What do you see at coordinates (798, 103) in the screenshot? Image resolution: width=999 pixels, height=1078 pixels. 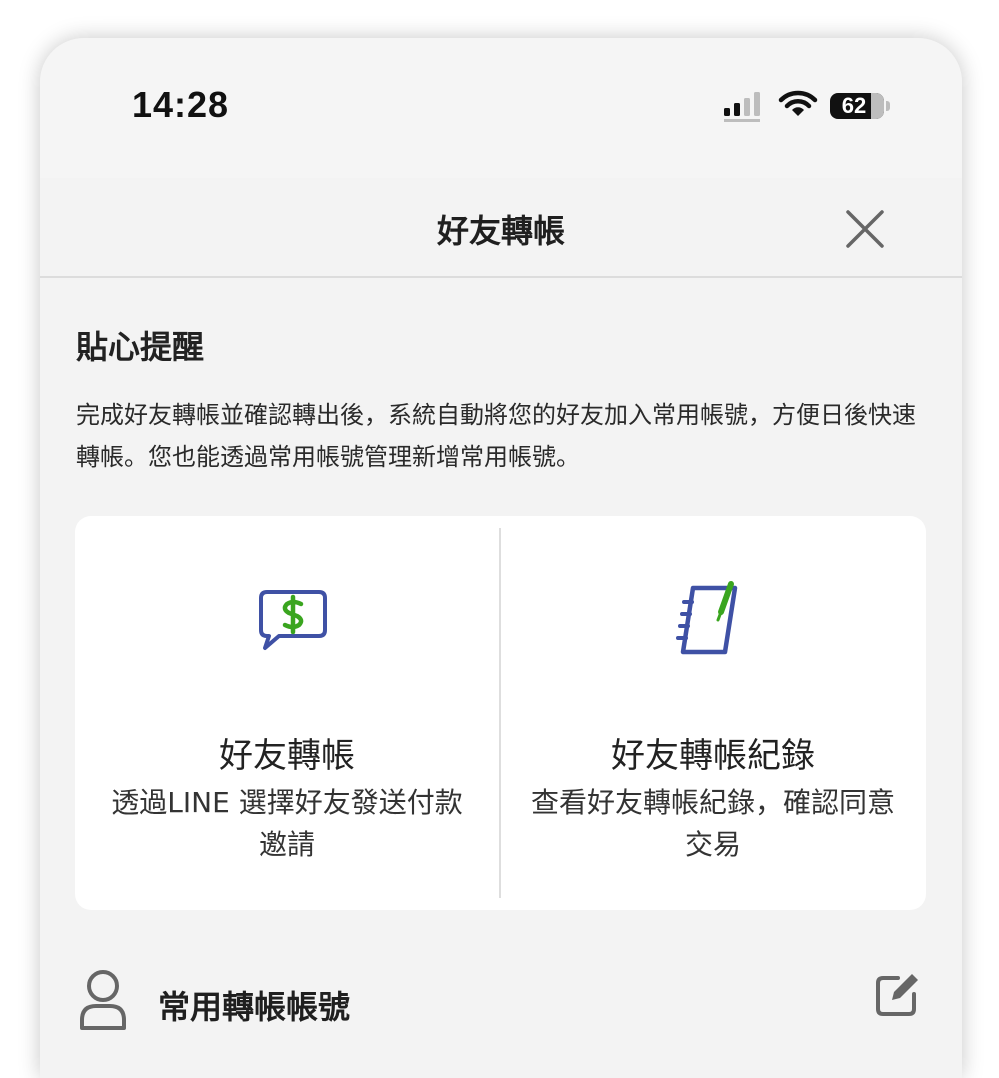 I see `wifi-icon` at bounding box center [798, 103].